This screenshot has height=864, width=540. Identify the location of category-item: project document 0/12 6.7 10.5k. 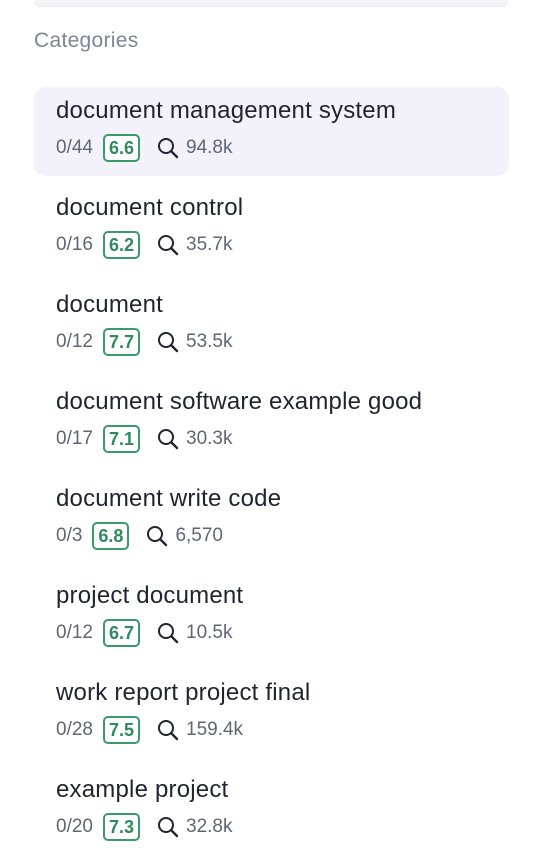
(271, 616).